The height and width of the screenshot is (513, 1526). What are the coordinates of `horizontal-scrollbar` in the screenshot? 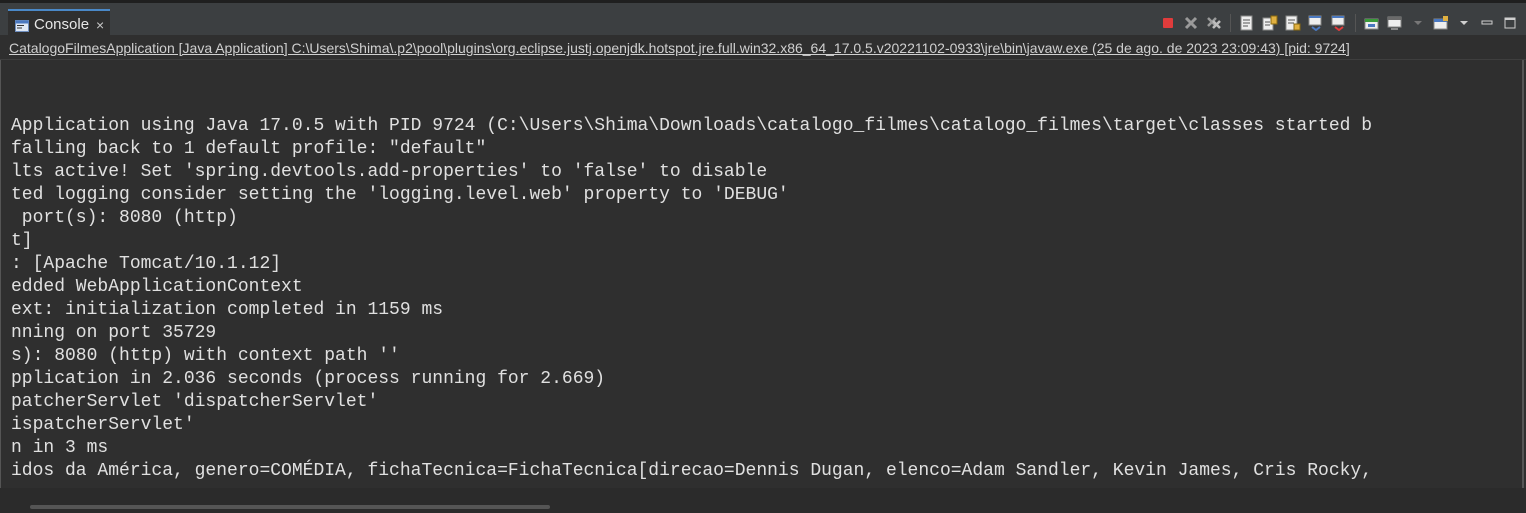 It's located at (763, 500).